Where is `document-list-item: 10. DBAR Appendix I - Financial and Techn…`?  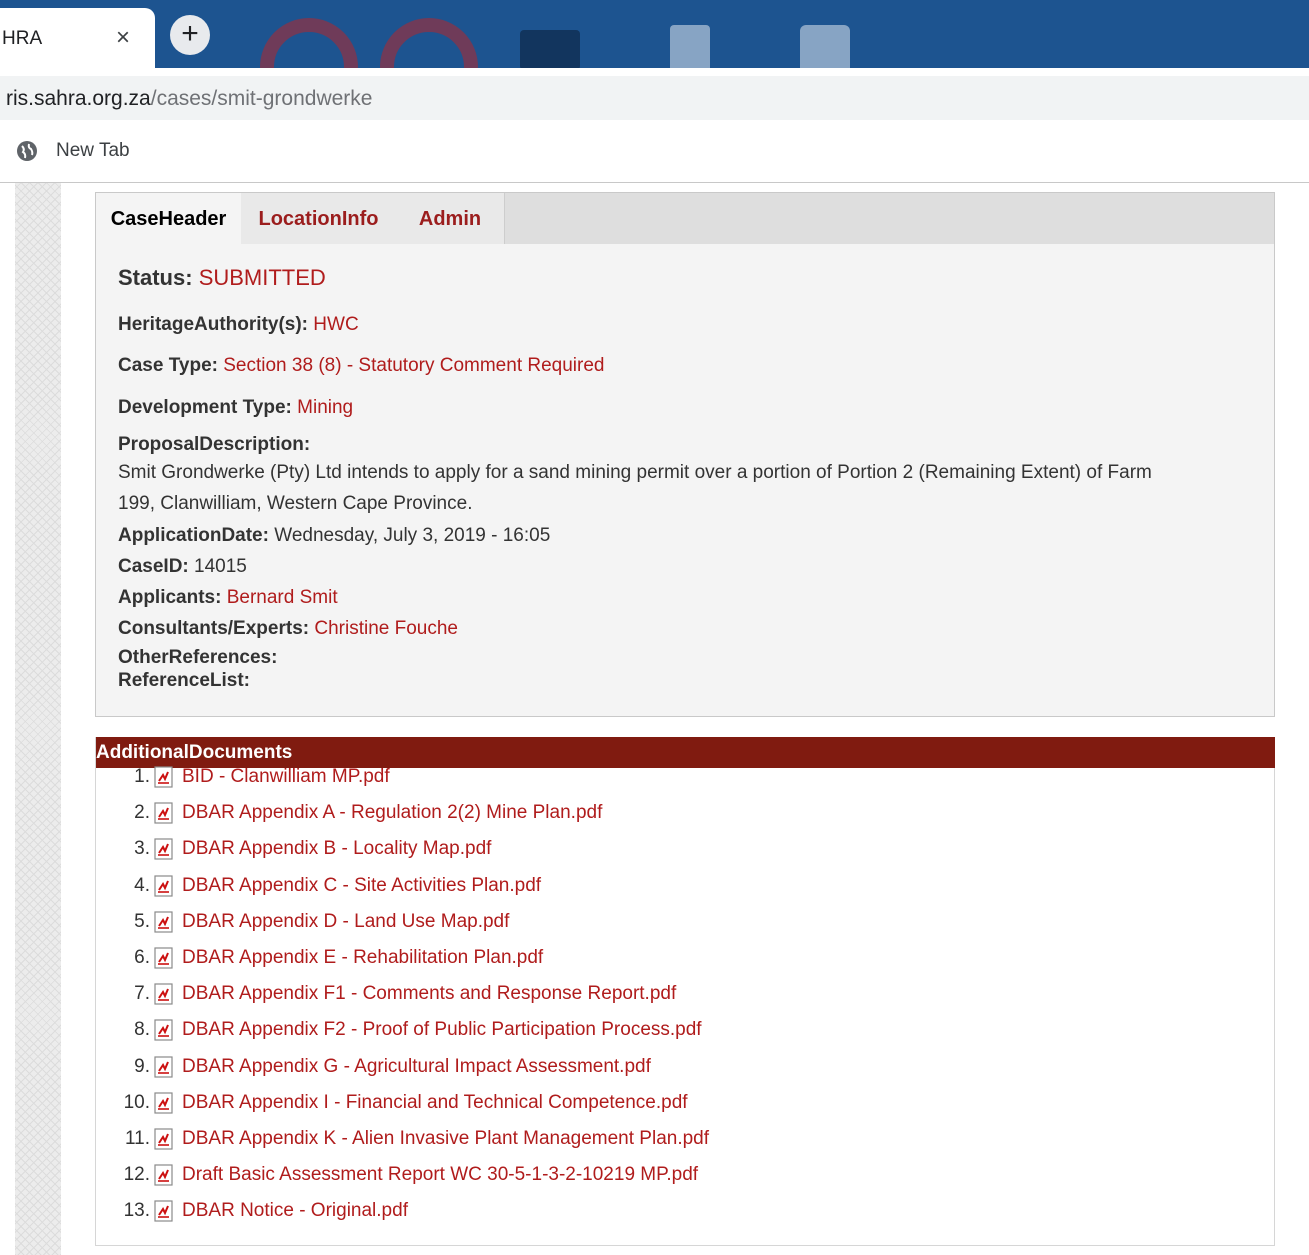
document-list-item: 10. DBAR Appendix I - Financial and Techn… is located at coordinates (392, 1103).